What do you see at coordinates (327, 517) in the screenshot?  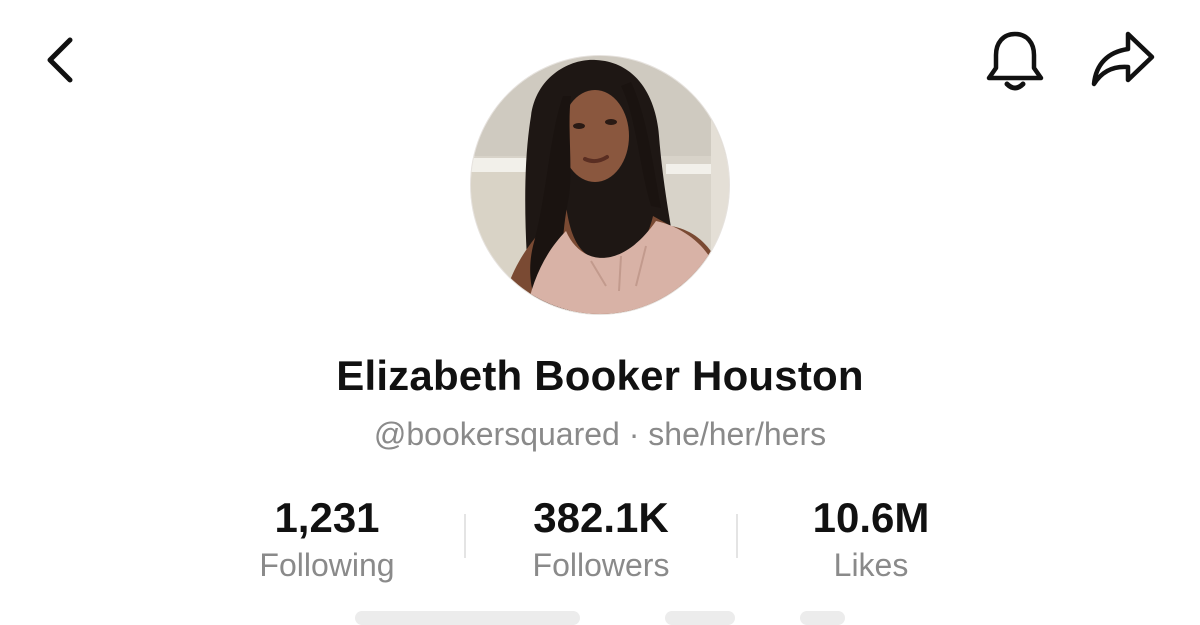 I see `following-count: 1,231` at bounding box center [327, 517].